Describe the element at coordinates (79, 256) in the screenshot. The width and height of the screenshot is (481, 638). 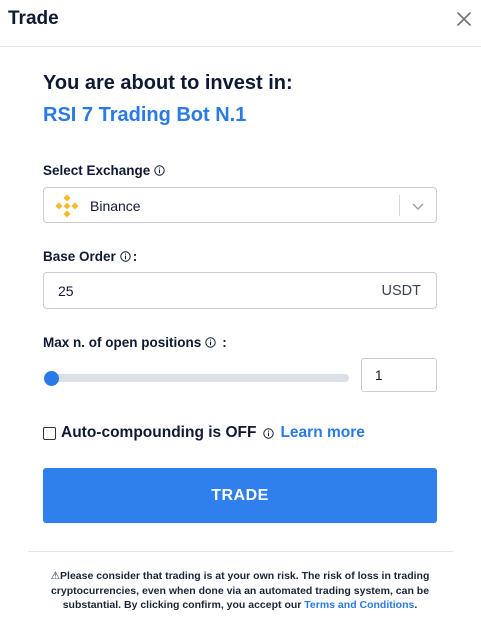
I see `base-order-label-text: Base Order` at that location.